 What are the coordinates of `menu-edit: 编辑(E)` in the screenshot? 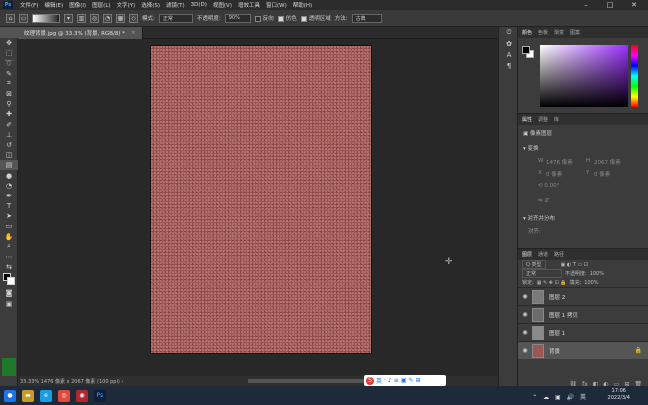 It's located at (53, 5).